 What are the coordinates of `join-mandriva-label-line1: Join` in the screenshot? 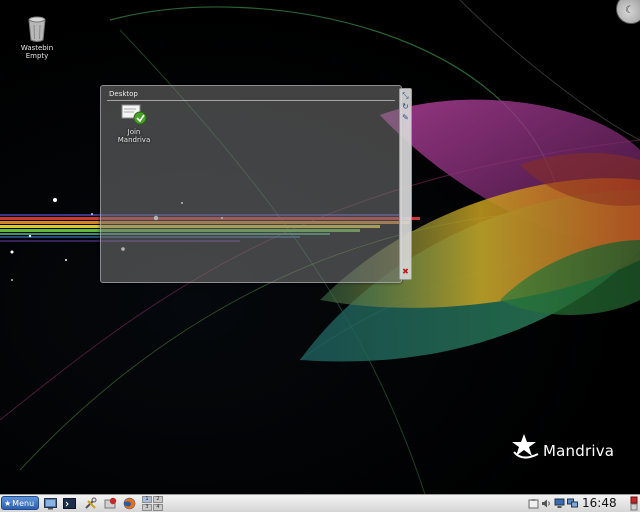 It's located at (134, 132).